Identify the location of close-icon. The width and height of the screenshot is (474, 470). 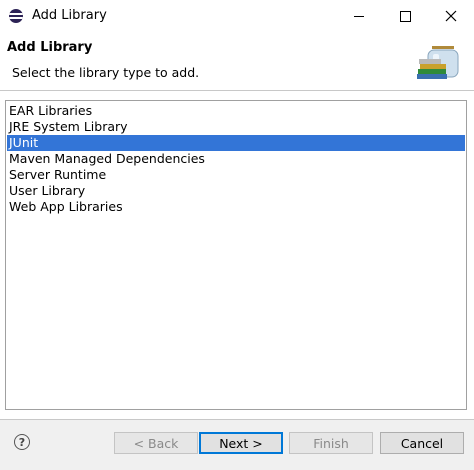
(451, 16).